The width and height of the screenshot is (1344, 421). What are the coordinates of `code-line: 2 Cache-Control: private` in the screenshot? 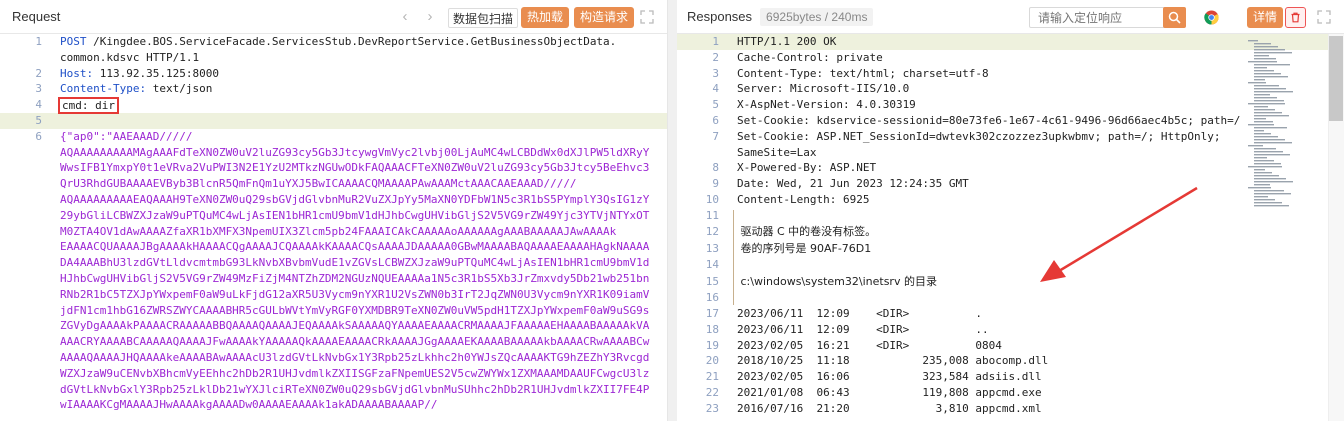 It's located at (1010, 58).